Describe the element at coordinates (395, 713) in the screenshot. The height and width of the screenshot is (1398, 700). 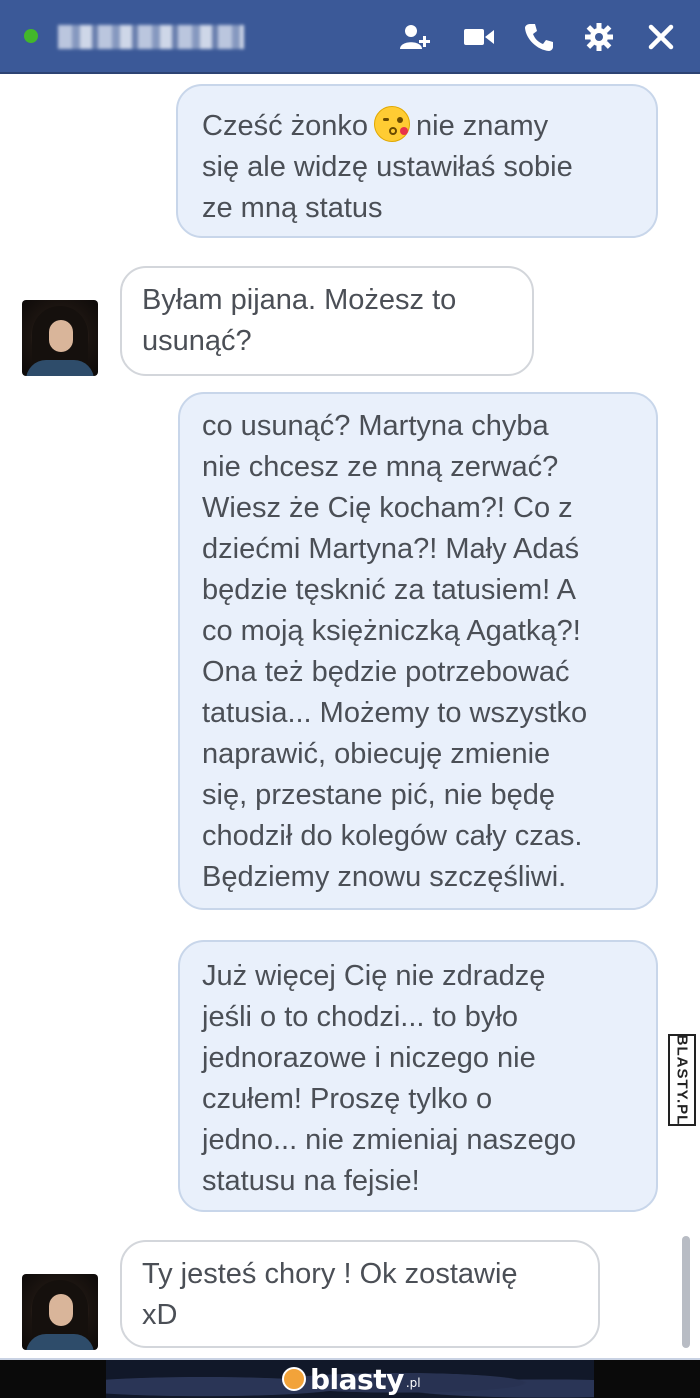
I see `message-line: tatusia... Możemy to wszystko` at that location.